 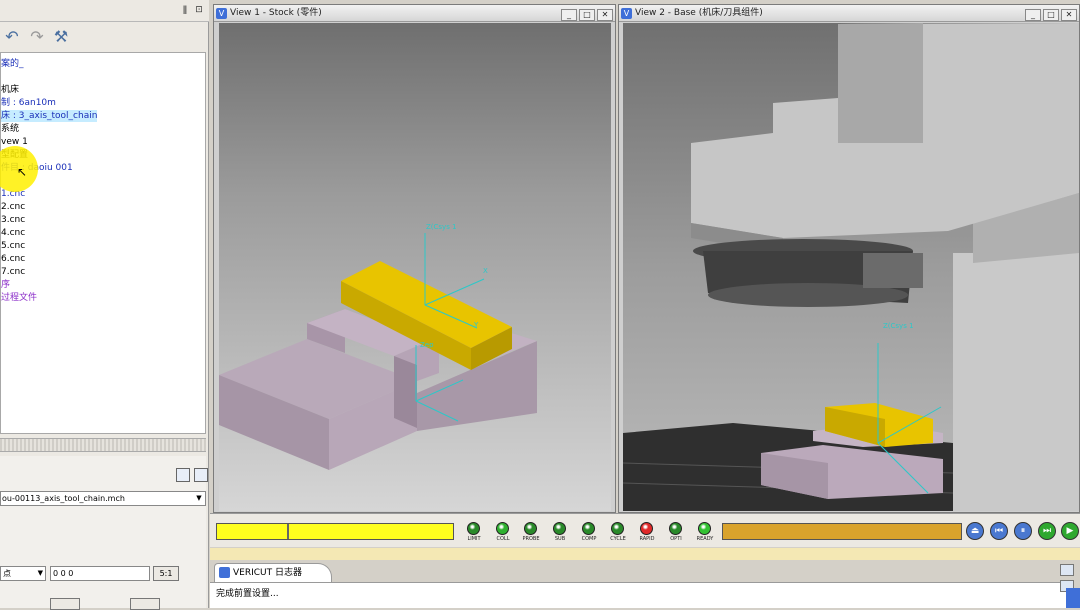 I want to click on properties-toolbar, so click(x=190, y=476).